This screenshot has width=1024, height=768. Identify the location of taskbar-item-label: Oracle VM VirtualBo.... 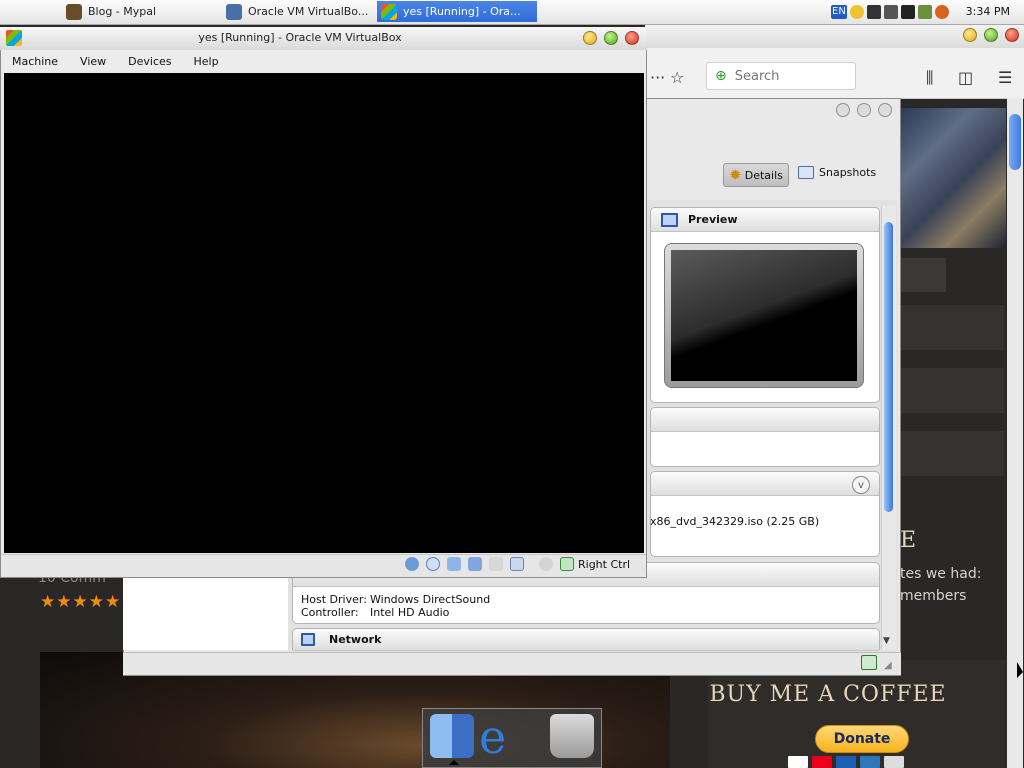
(308, 11).